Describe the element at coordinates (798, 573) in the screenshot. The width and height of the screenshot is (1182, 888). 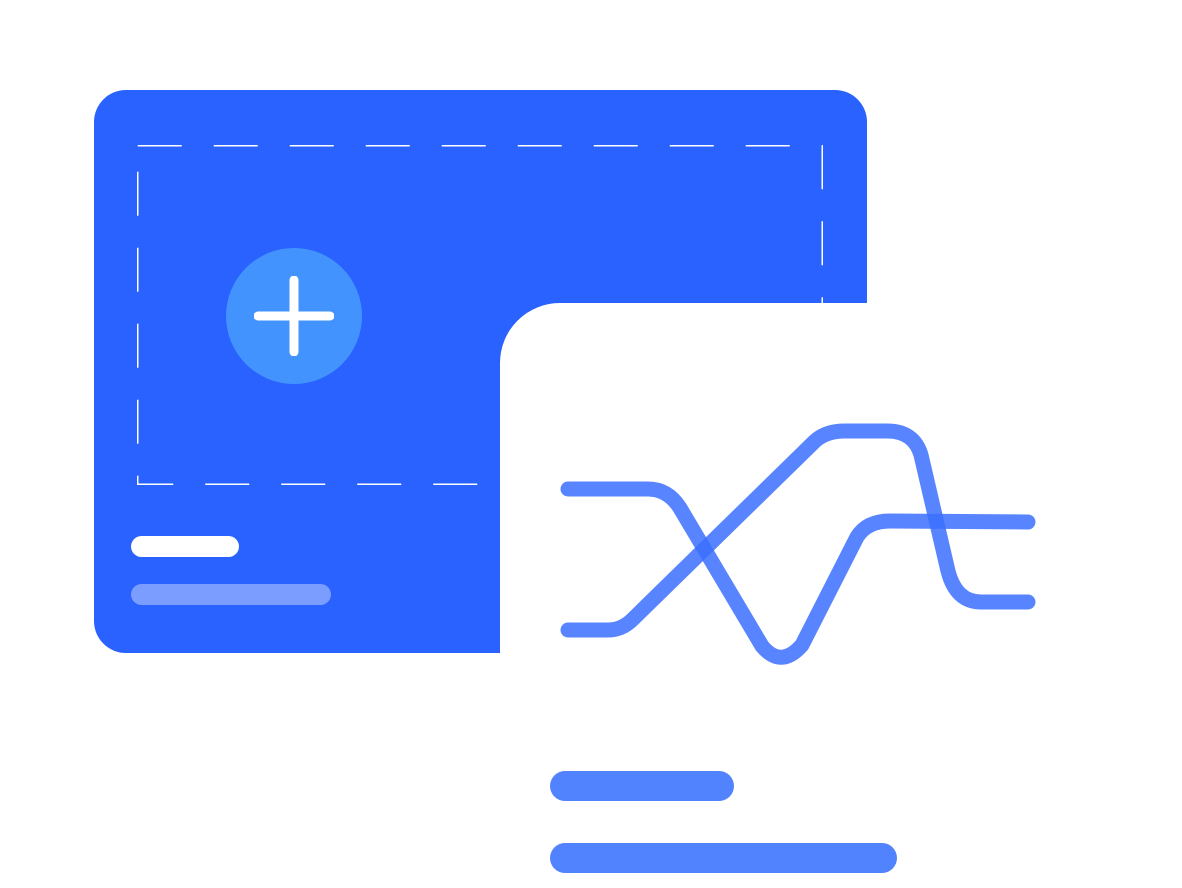
I see `chart-curve-upper` at that location.